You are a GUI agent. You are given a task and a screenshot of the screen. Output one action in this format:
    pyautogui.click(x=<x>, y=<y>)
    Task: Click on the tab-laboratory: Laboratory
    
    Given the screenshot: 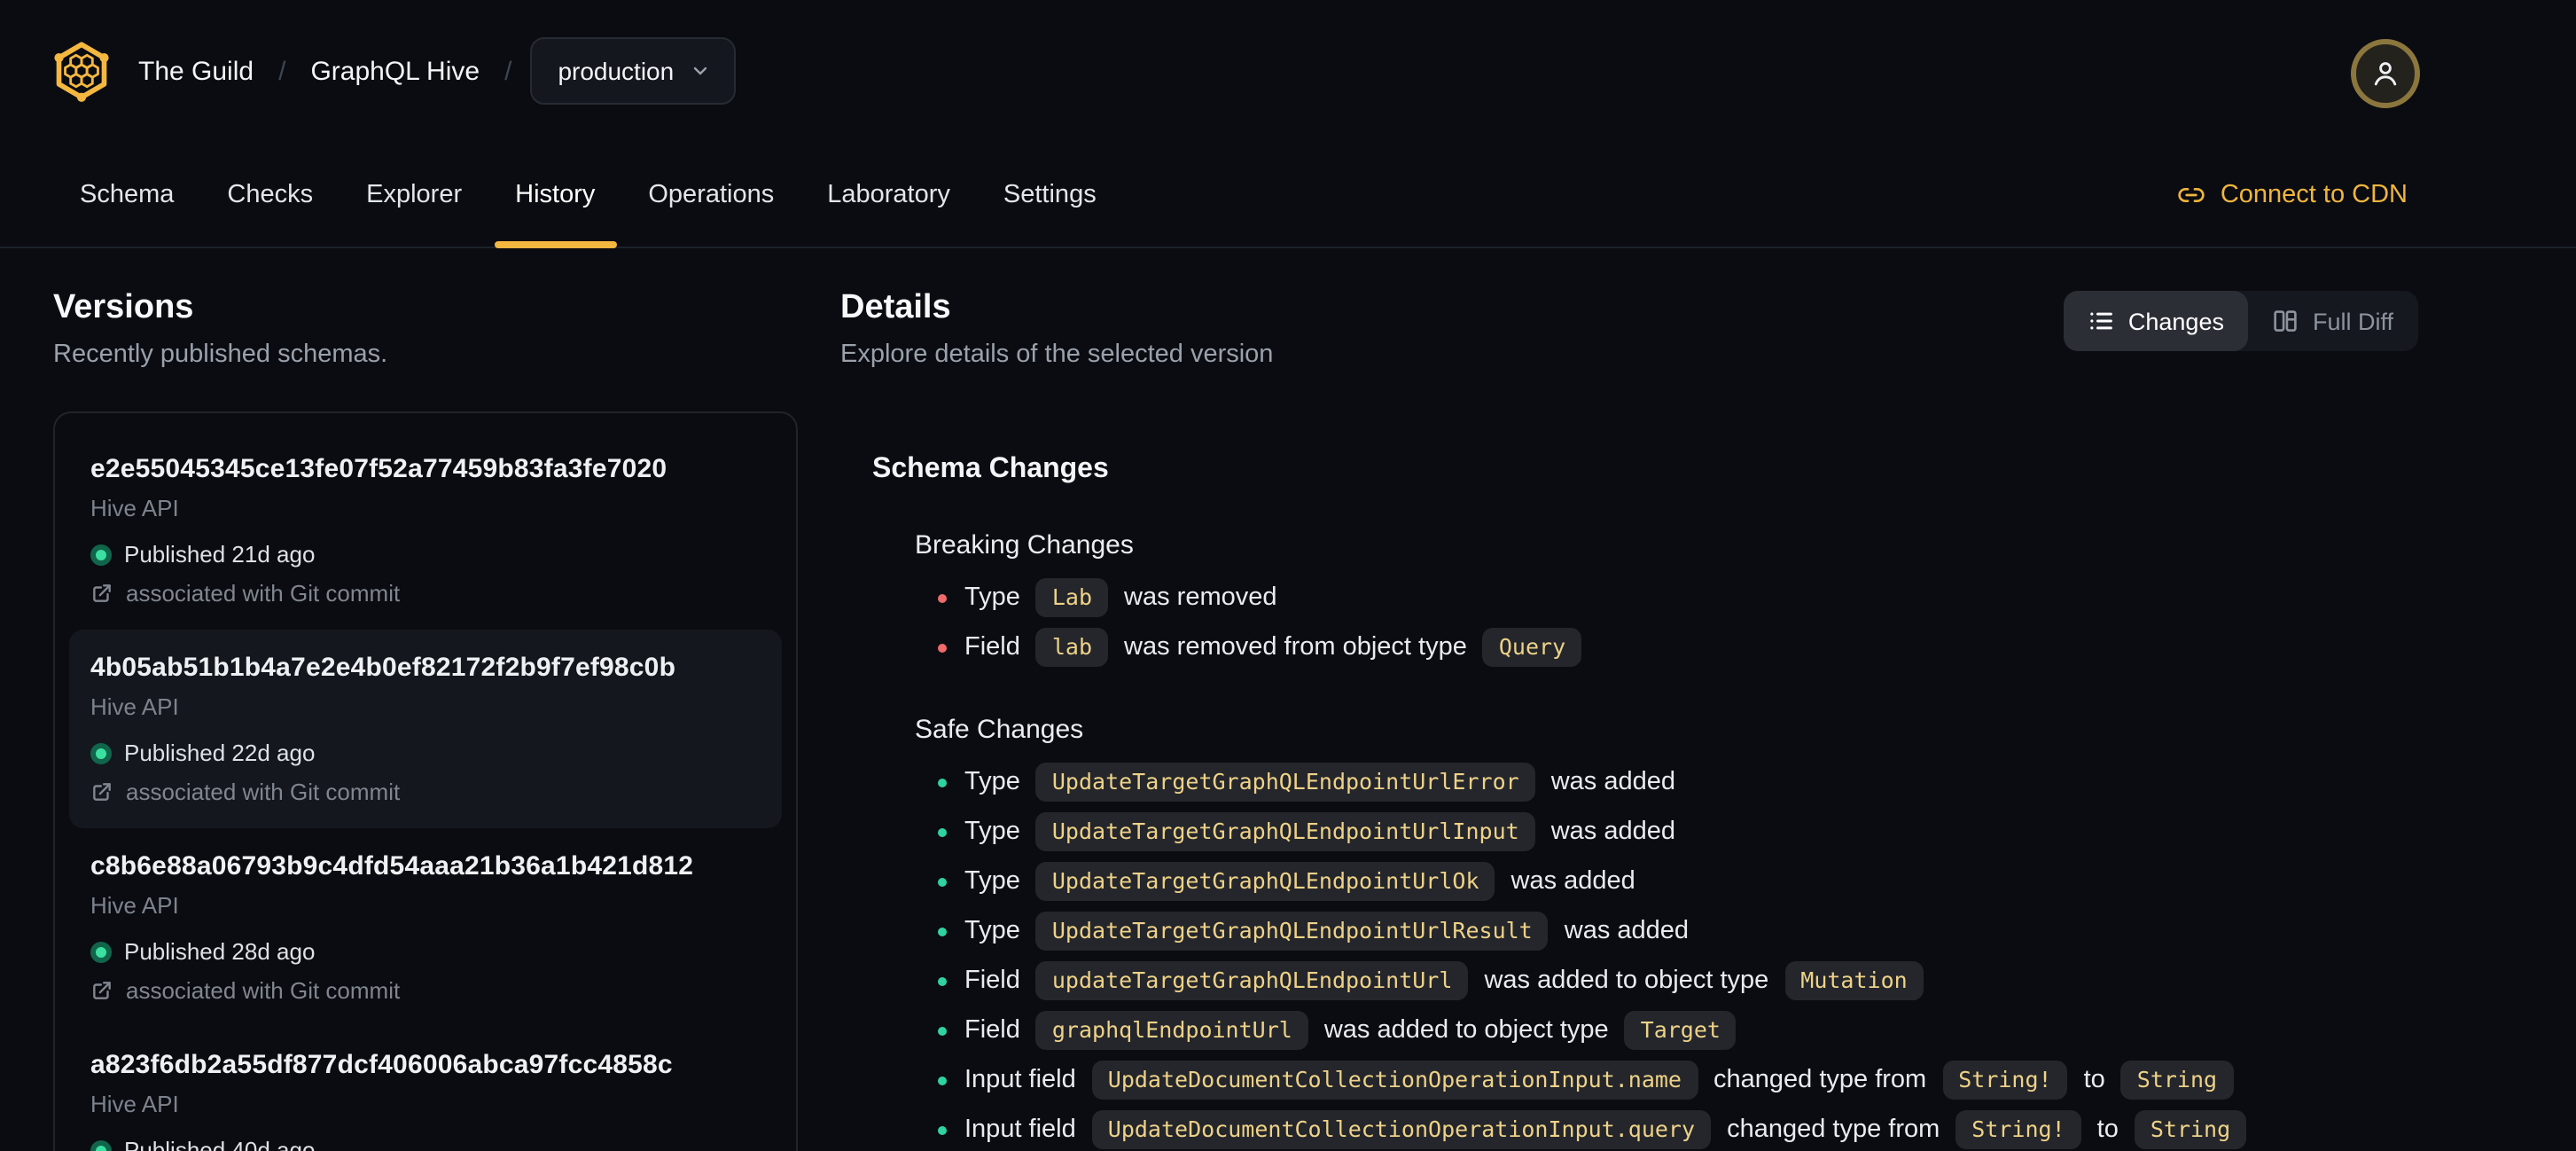 What is the action you would take?
    pyautogui.click(x=889, y=194)
    